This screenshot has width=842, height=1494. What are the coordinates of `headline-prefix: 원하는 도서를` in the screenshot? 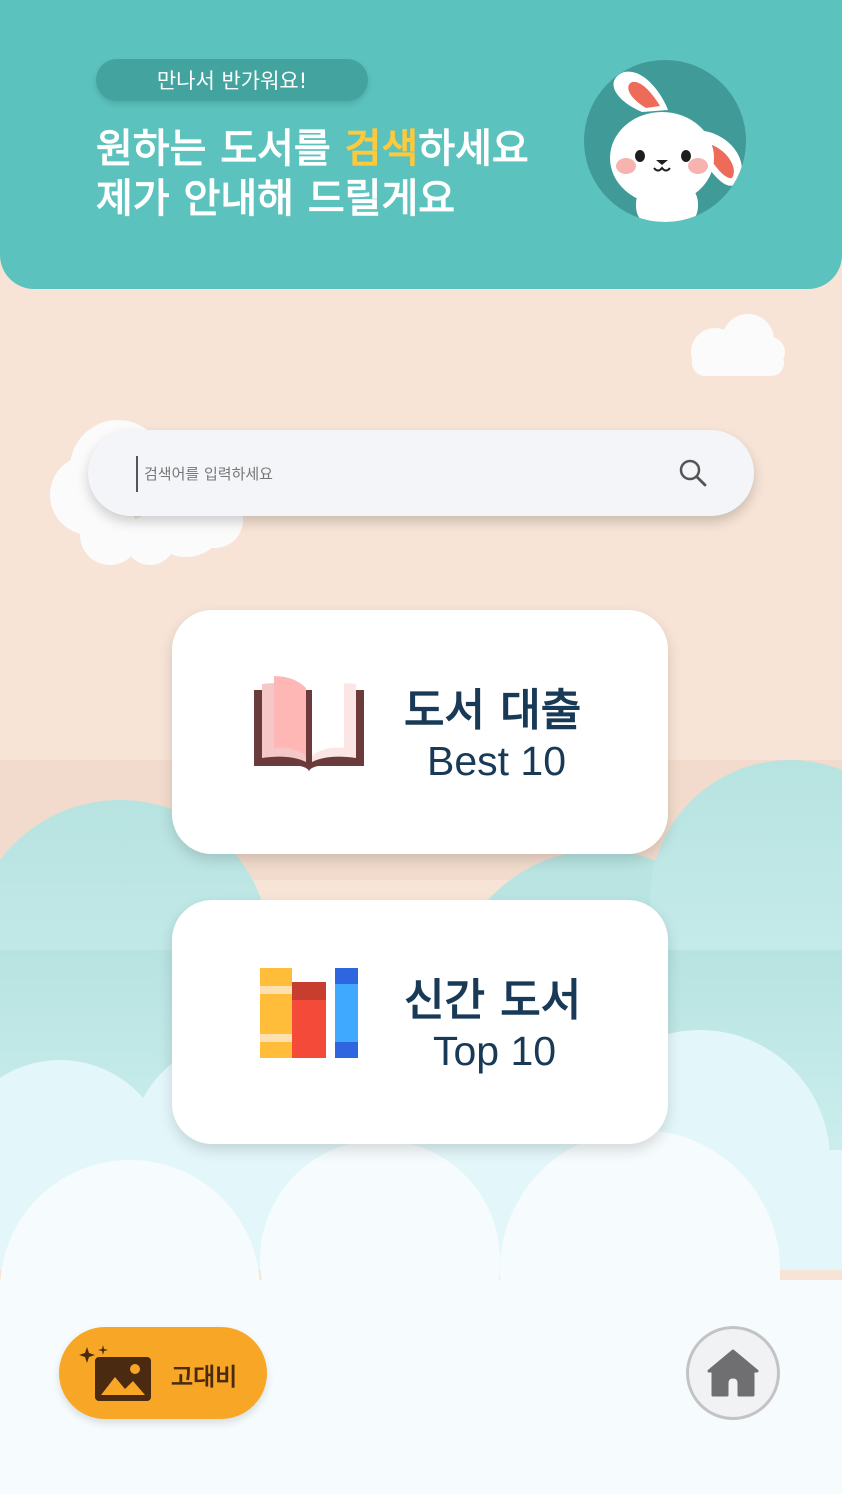 It's located at (220, 149).